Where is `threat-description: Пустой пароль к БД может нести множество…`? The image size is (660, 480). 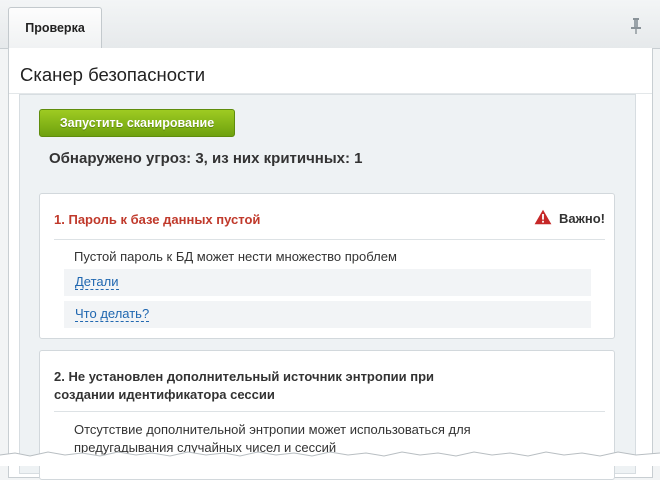 threat-description: Пустой пароль к БД может нести множество… is located at coordinates (235, 256).